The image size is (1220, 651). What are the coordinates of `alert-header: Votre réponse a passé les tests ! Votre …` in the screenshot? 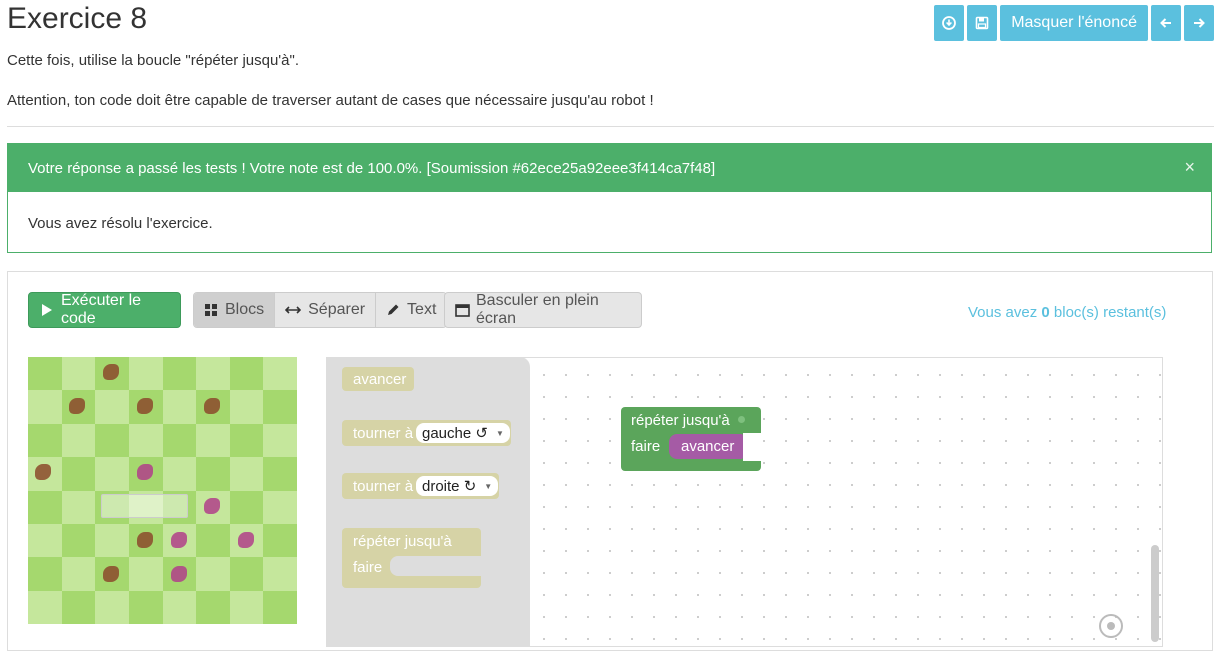 It's located at (609, 168).